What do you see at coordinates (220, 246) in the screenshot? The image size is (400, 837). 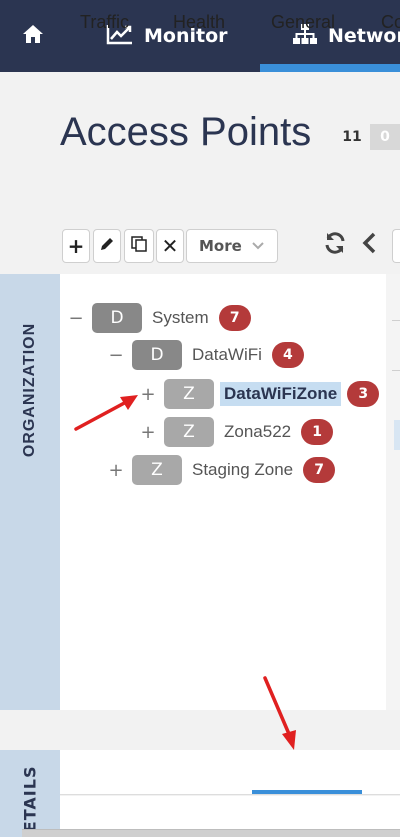 I see `more-label: More` at bounding box center [220, 246].